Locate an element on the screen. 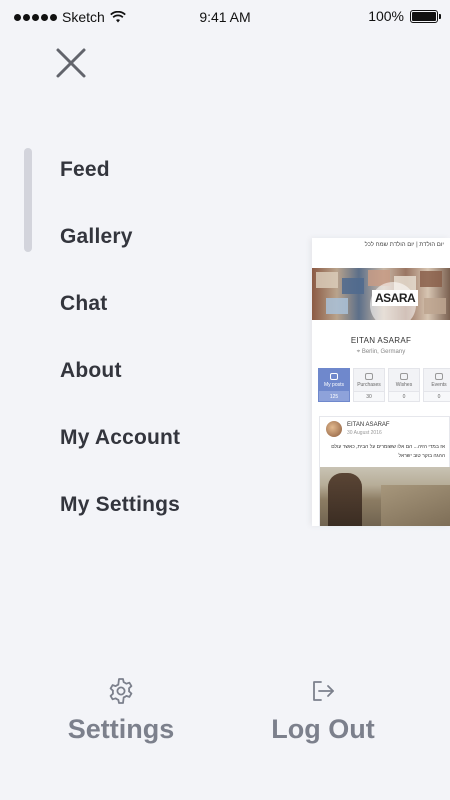 This screenshot has height=800, width=450. preview-stat-my-posts: My posts 125 is located at coordinates (334, 385).